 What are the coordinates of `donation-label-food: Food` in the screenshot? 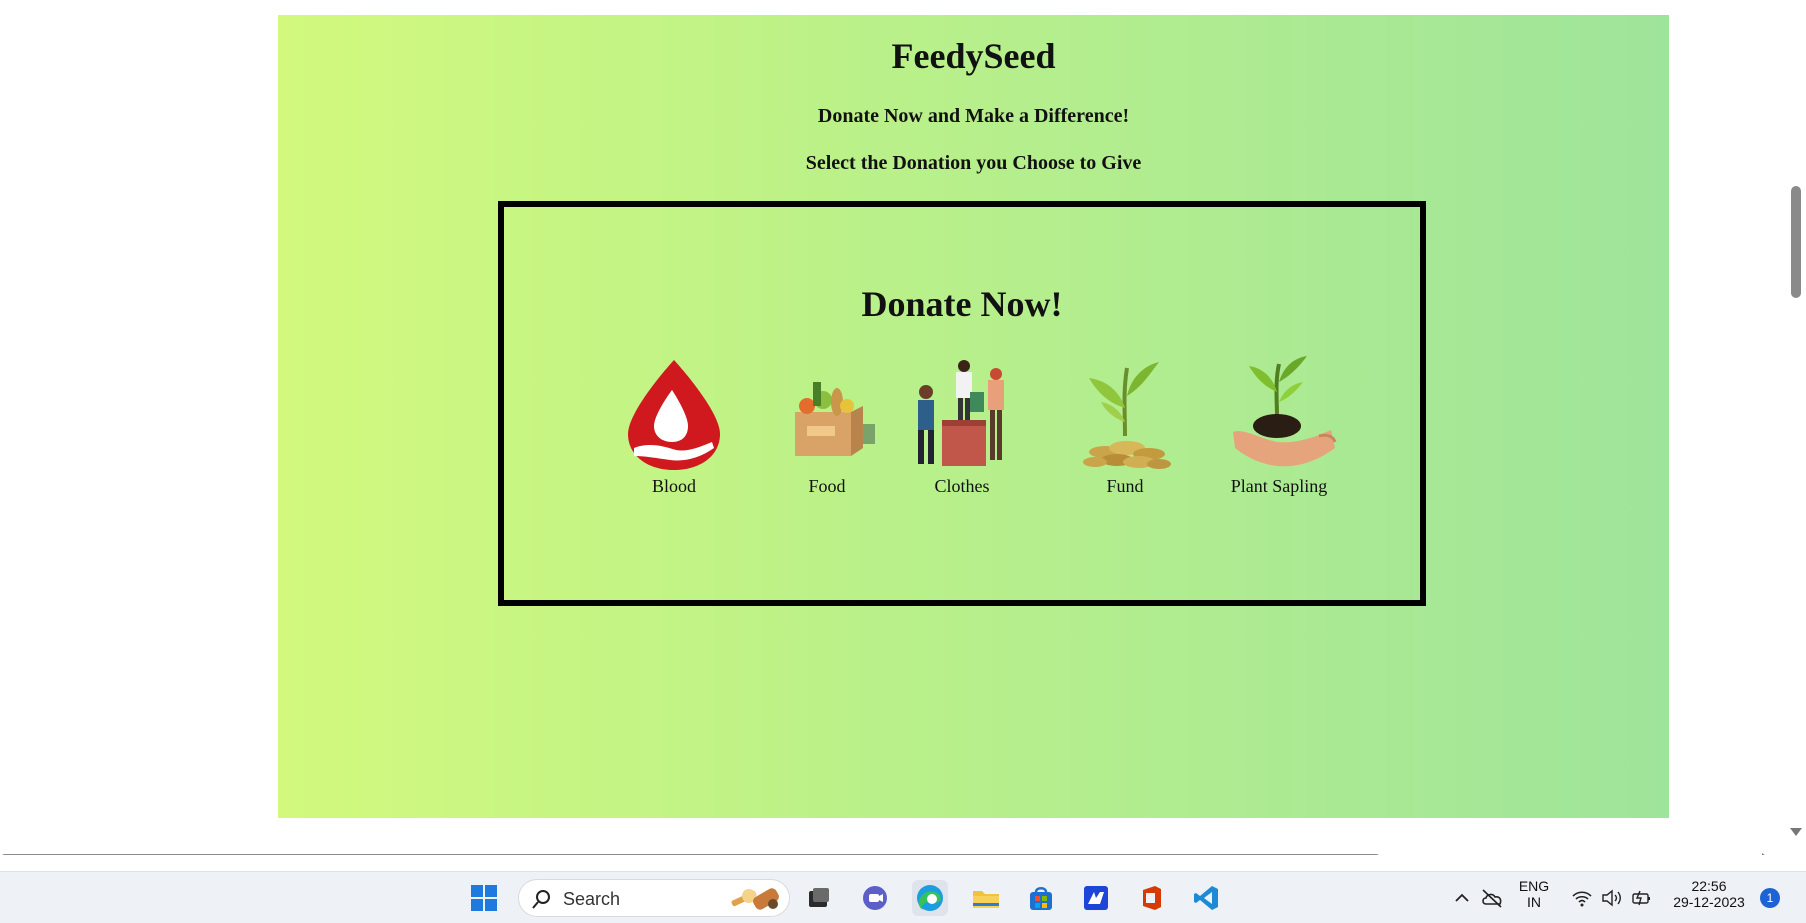 It's located at (827, 486).